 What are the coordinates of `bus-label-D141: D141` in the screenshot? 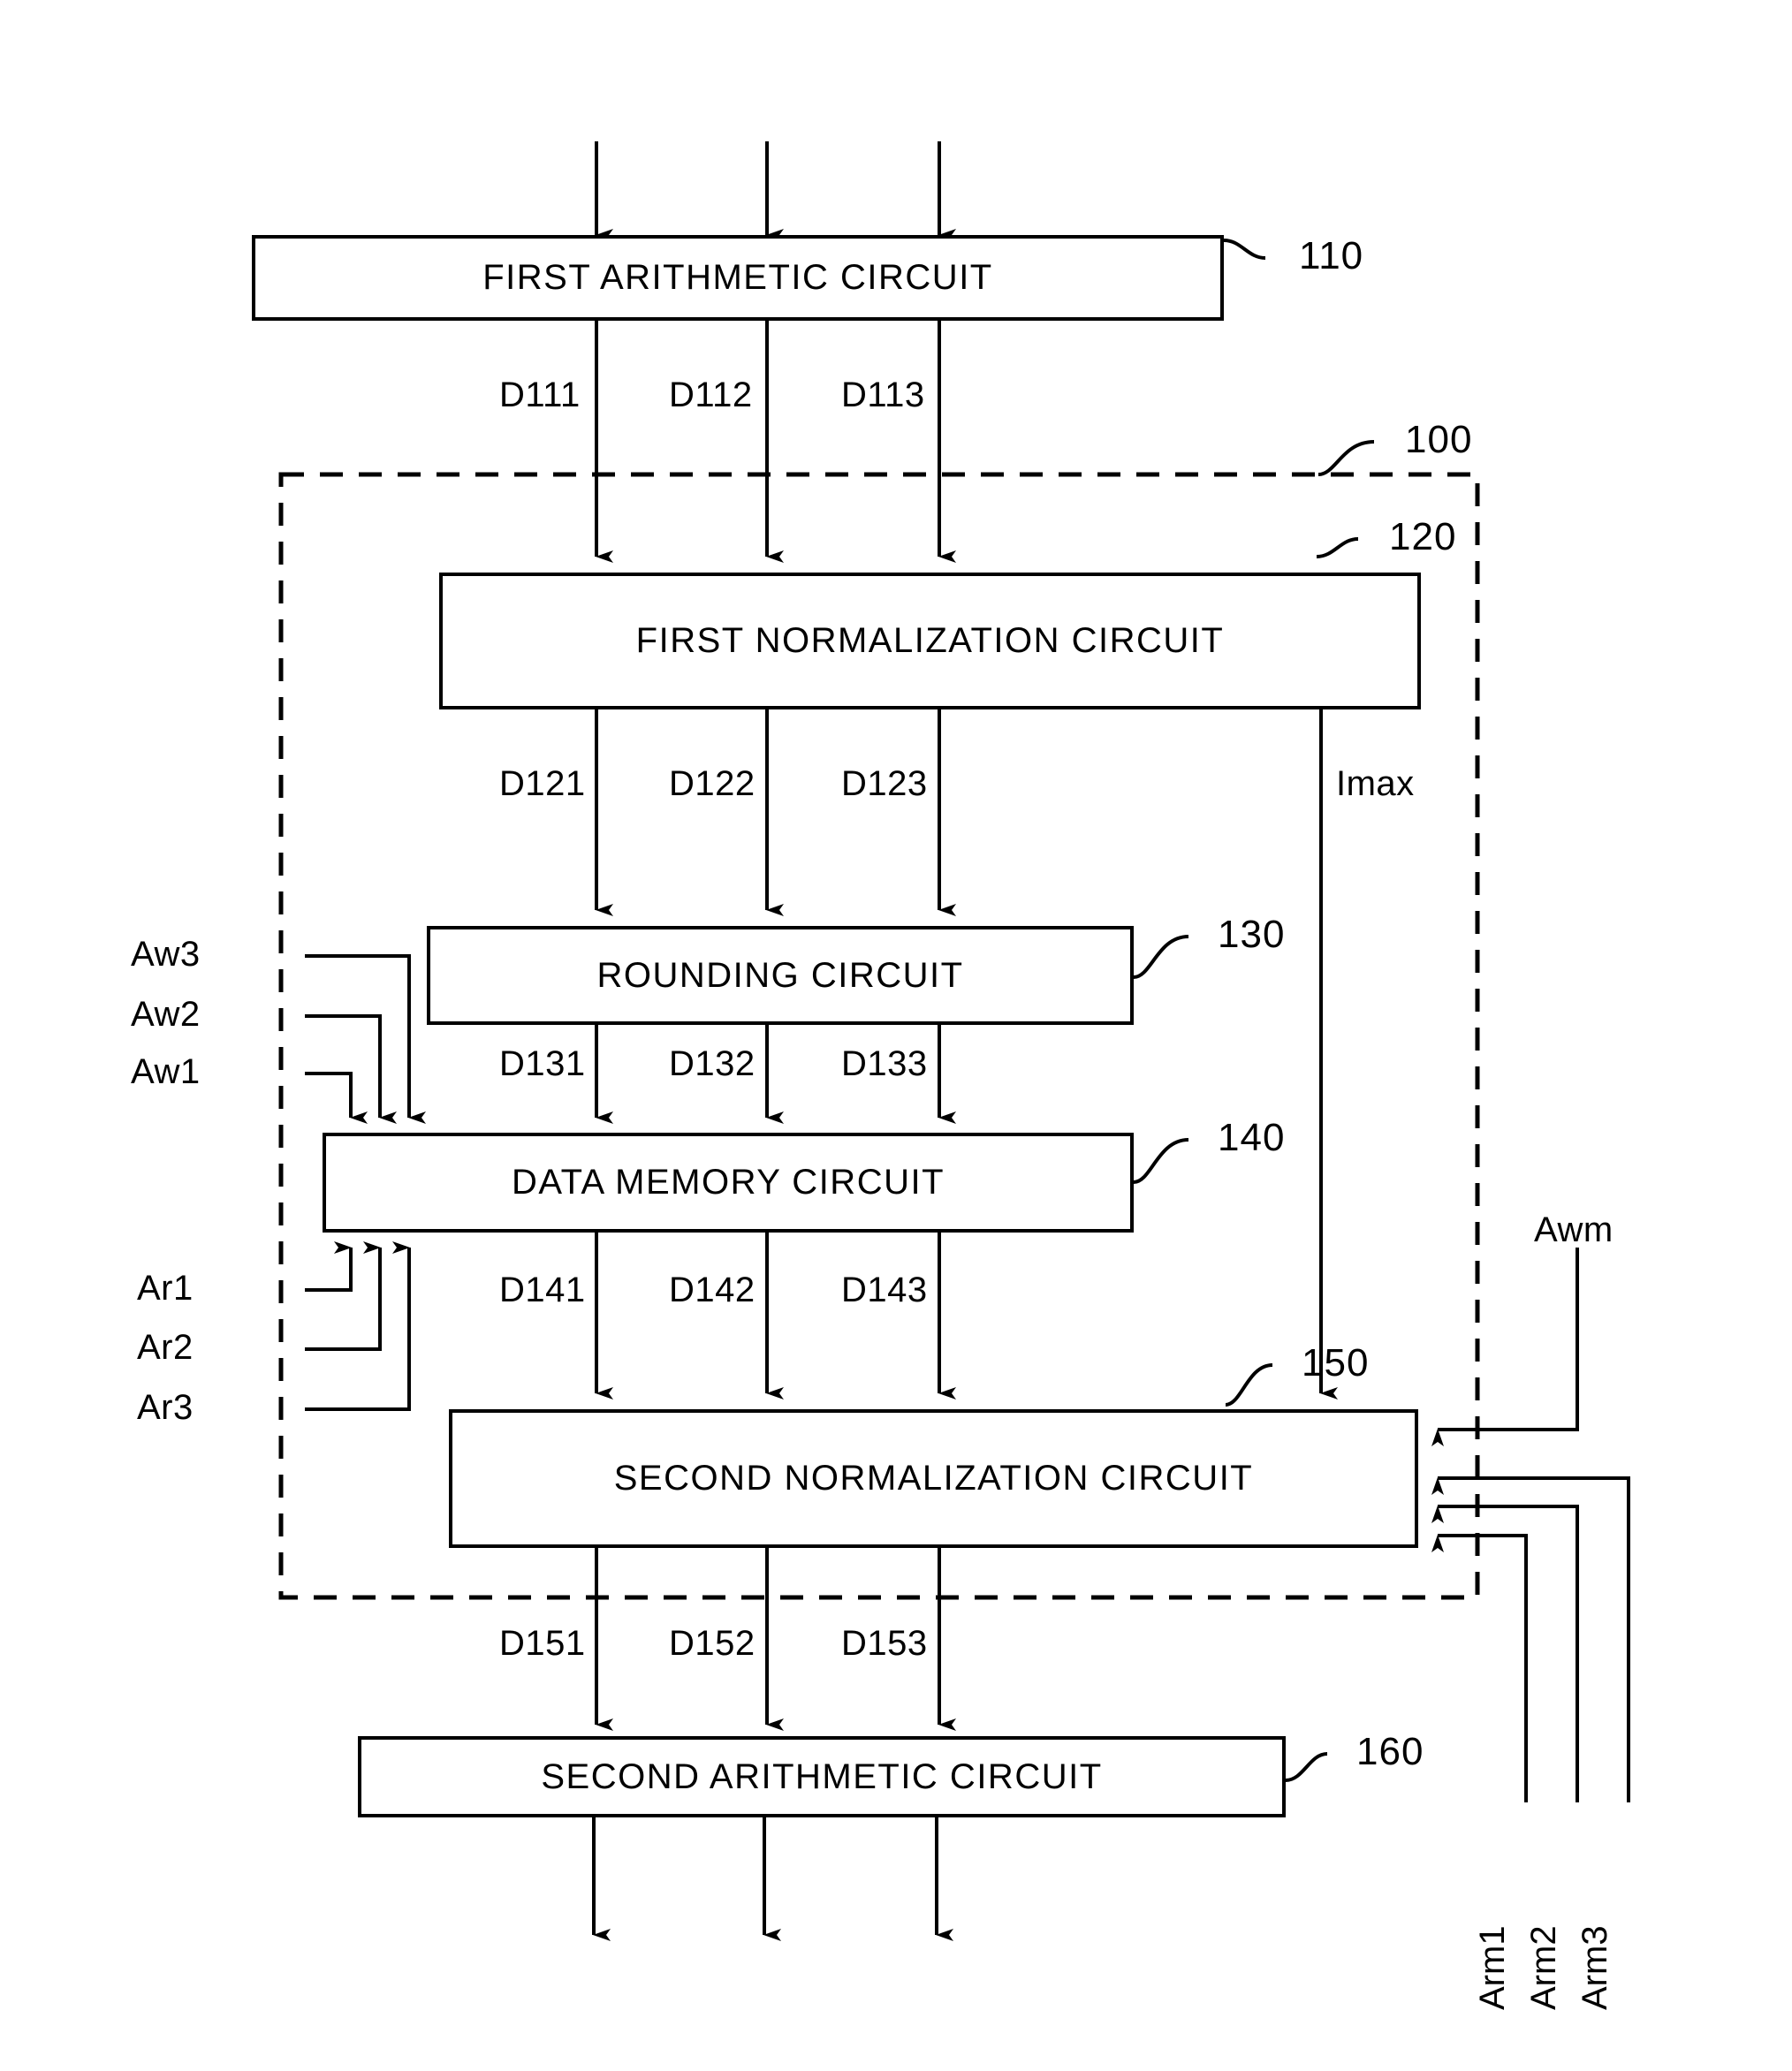 It's located at (542, 1290).